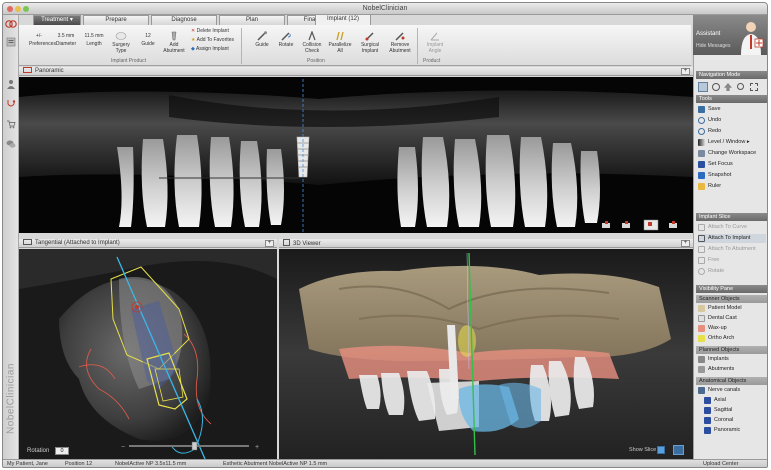 Image resolution: width=771 pixels, height=470 pixels. What do you see at coordinates (26, 9) in the screenshot?
I see `zoom-window-button` at bounding box center [26, 9].